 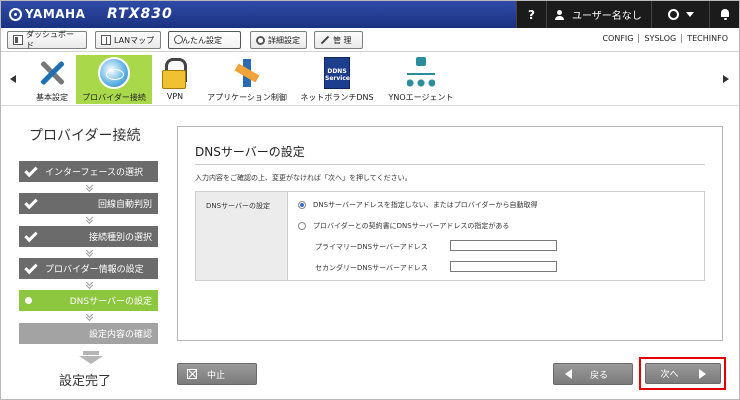 I want to click on nav-label: LANマップ, so click(x=134, y=40).